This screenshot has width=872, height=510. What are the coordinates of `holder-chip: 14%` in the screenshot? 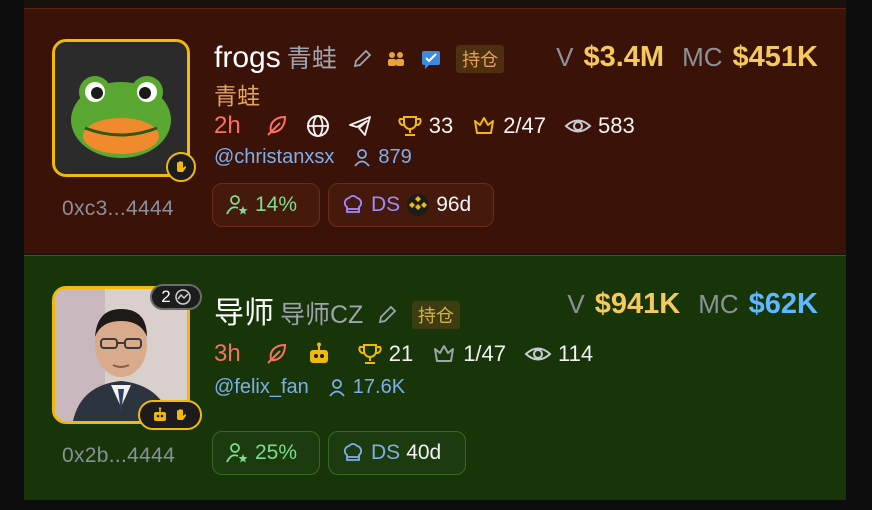 It's located at (266, 205).